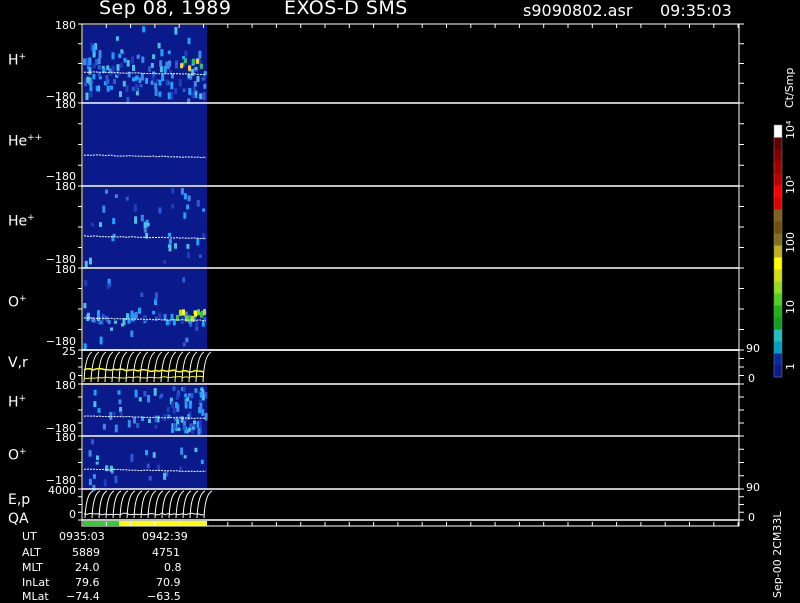 The image size is (800, 603). What do you see at coordinates (87, 567) in the screenshot?
I see `footer-row-v1: 24.0` at bounding box center [87, 567].